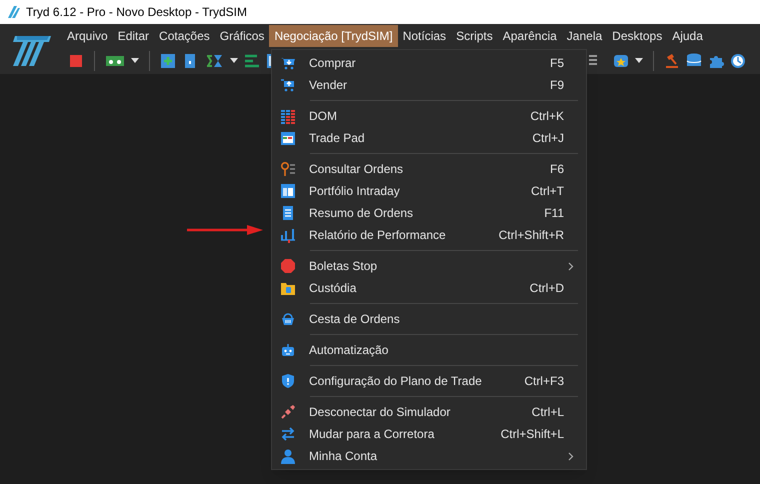 Image resolution: width=760 pixels, height=484 pixels. I want to click on menu-item: Cesta de Ordens, so click(429, 319).